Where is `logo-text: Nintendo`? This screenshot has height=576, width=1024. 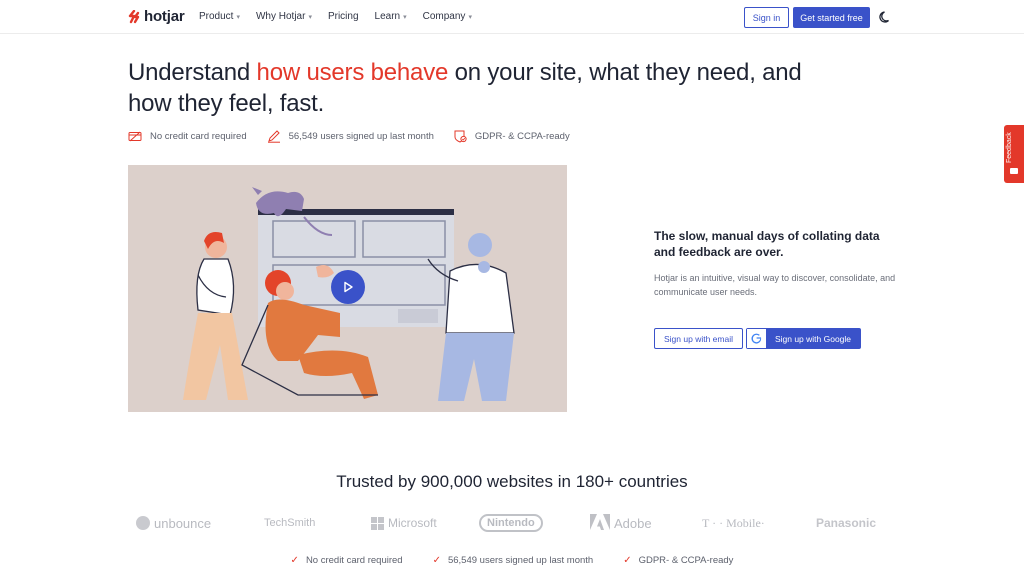 logo-text: Nintendo is located at coordinates (511, 523).